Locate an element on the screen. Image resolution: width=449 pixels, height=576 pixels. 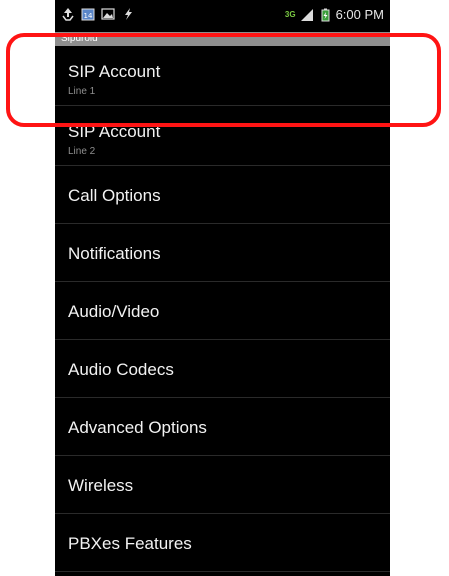
app-title: Sipdroid is located at coordinates (79, 38).